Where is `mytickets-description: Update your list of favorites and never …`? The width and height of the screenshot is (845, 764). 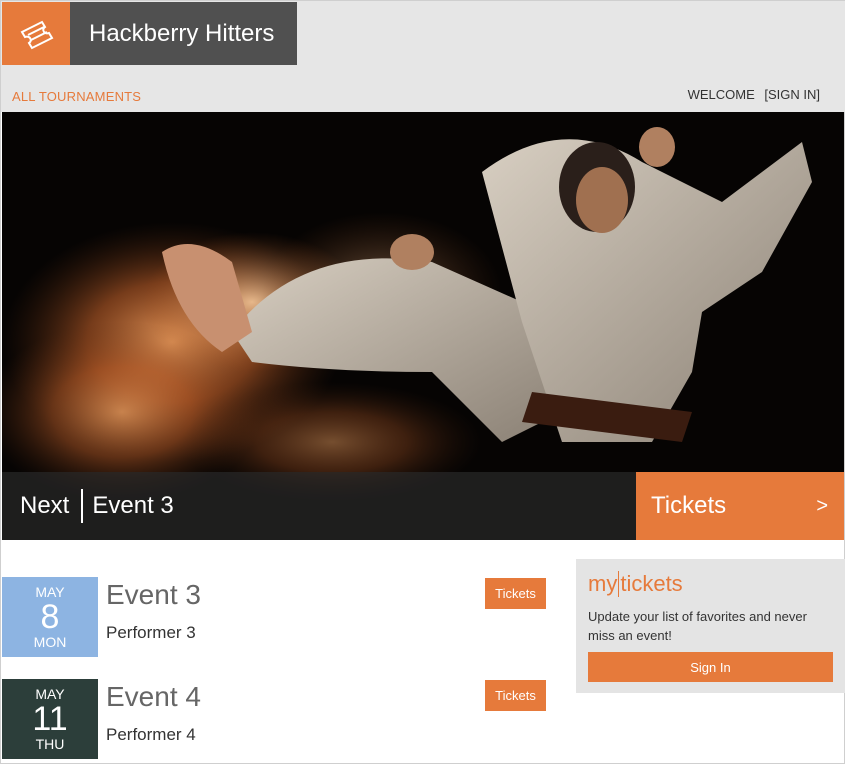 mytickets-description: Update your list of favorites and never … is located at coordinates (697, 626).